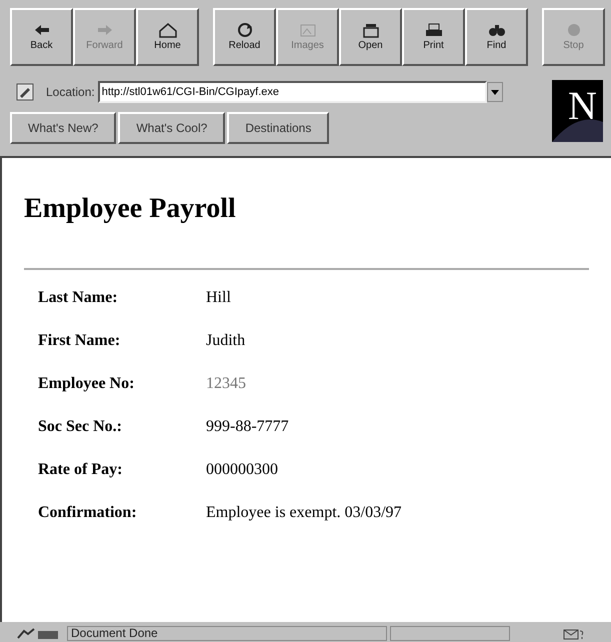 This screenshot has width=611, height=642. Describe the element at coordinates (242, 470) in the screenshot. I see `field-value: 000000300` at that location.